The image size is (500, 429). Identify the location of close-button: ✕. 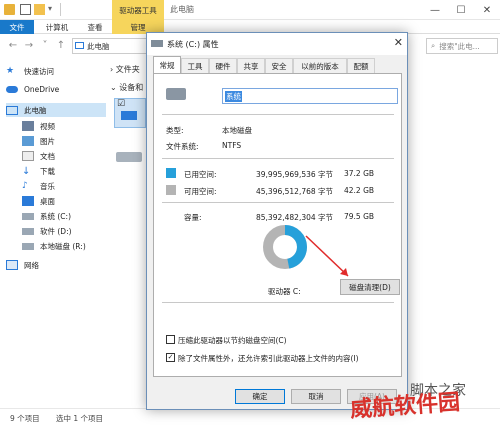
(487, 10).